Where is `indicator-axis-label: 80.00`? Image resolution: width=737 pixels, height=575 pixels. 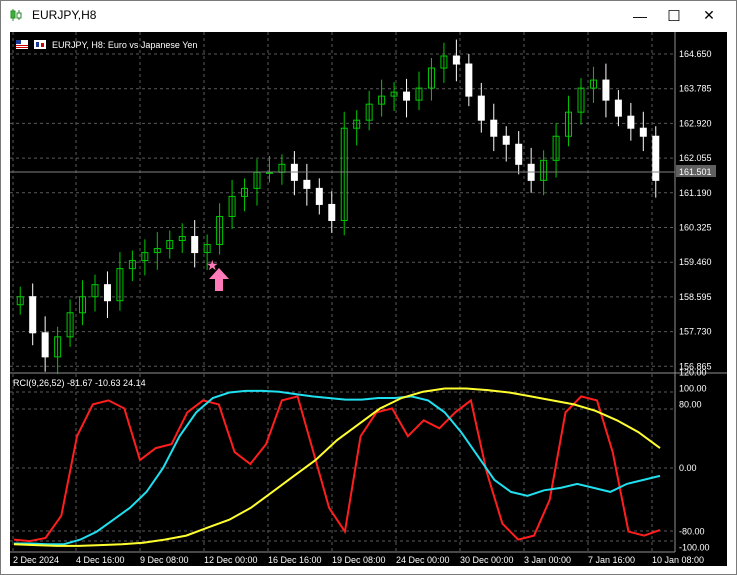
indicator-axis-label: 80.00 is located at coordinates (690, 404).